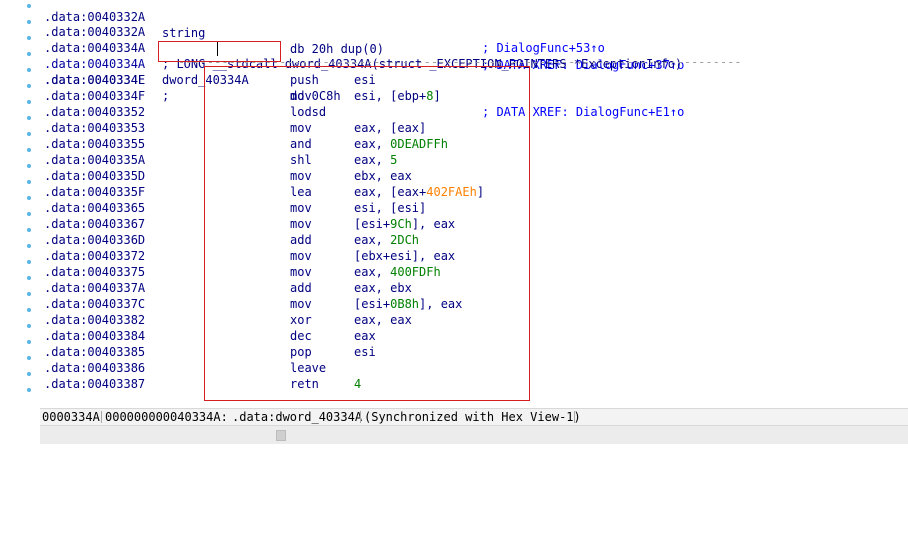  Describe the element at coordinates (166, 417) in the screenshot. I see `virtual-address: 000000000040334A:` at that location.